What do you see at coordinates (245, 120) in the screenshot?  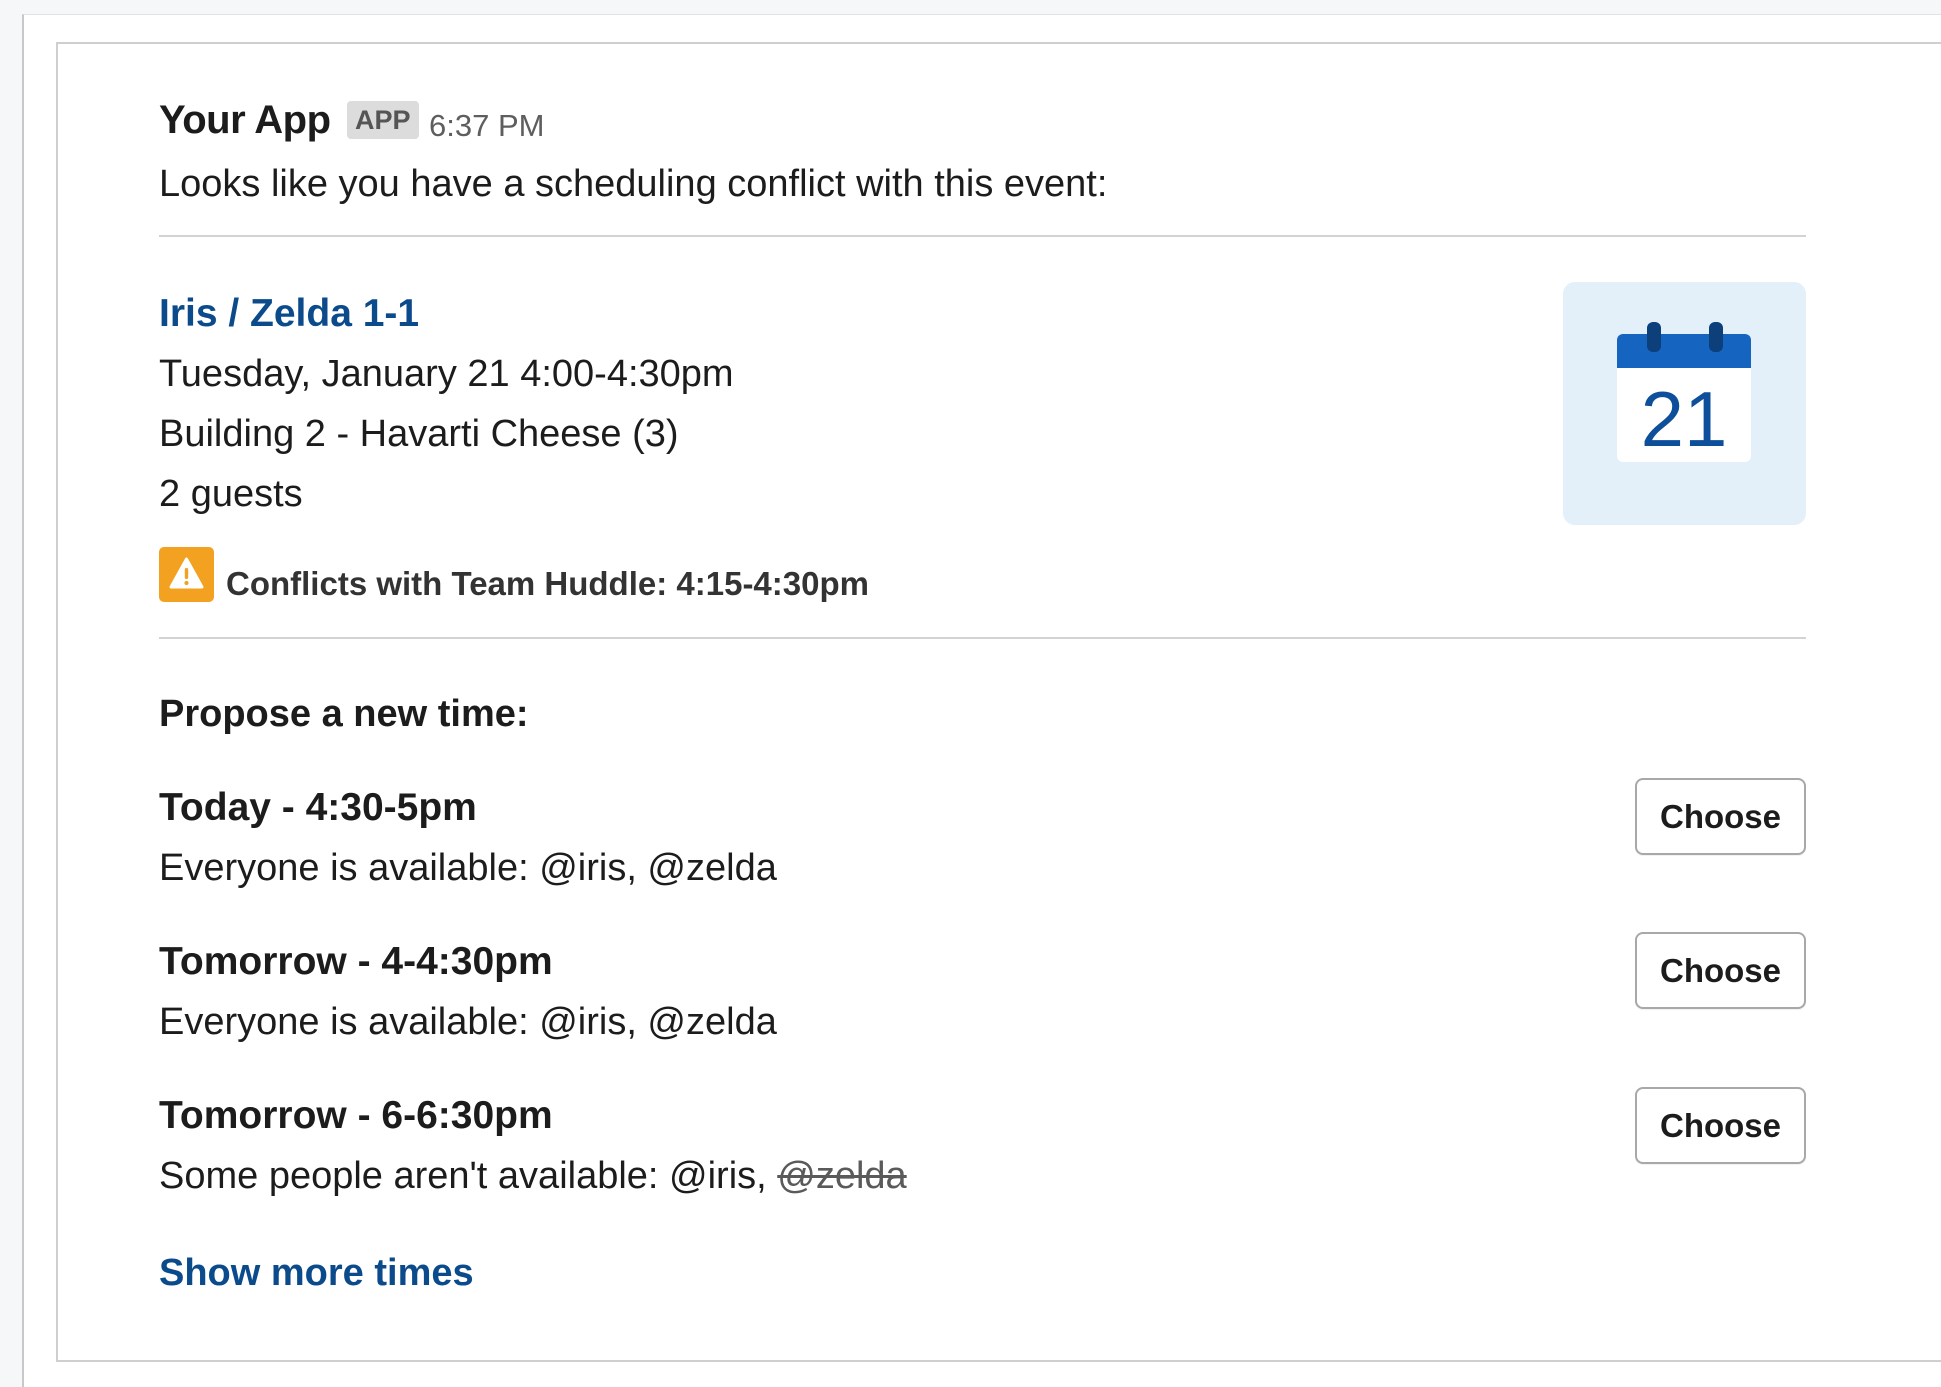 I see `app-name: Your App` at bounding box center [245, 120].